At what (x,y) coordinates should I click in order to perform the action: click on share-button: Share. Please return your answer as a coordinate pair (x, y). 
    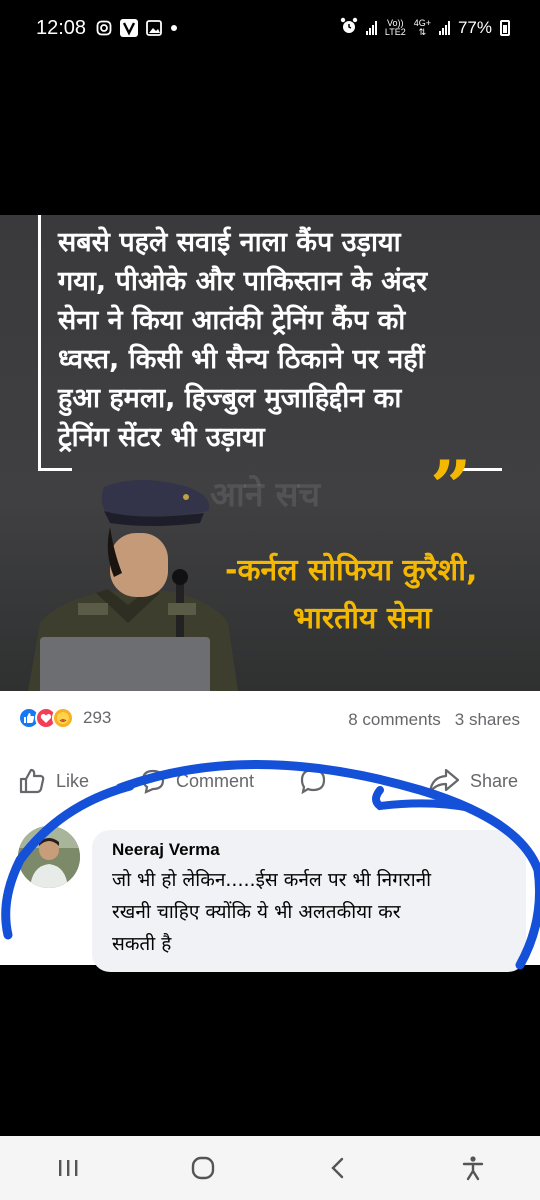
    Looking at the image, I should click on (473, 781).